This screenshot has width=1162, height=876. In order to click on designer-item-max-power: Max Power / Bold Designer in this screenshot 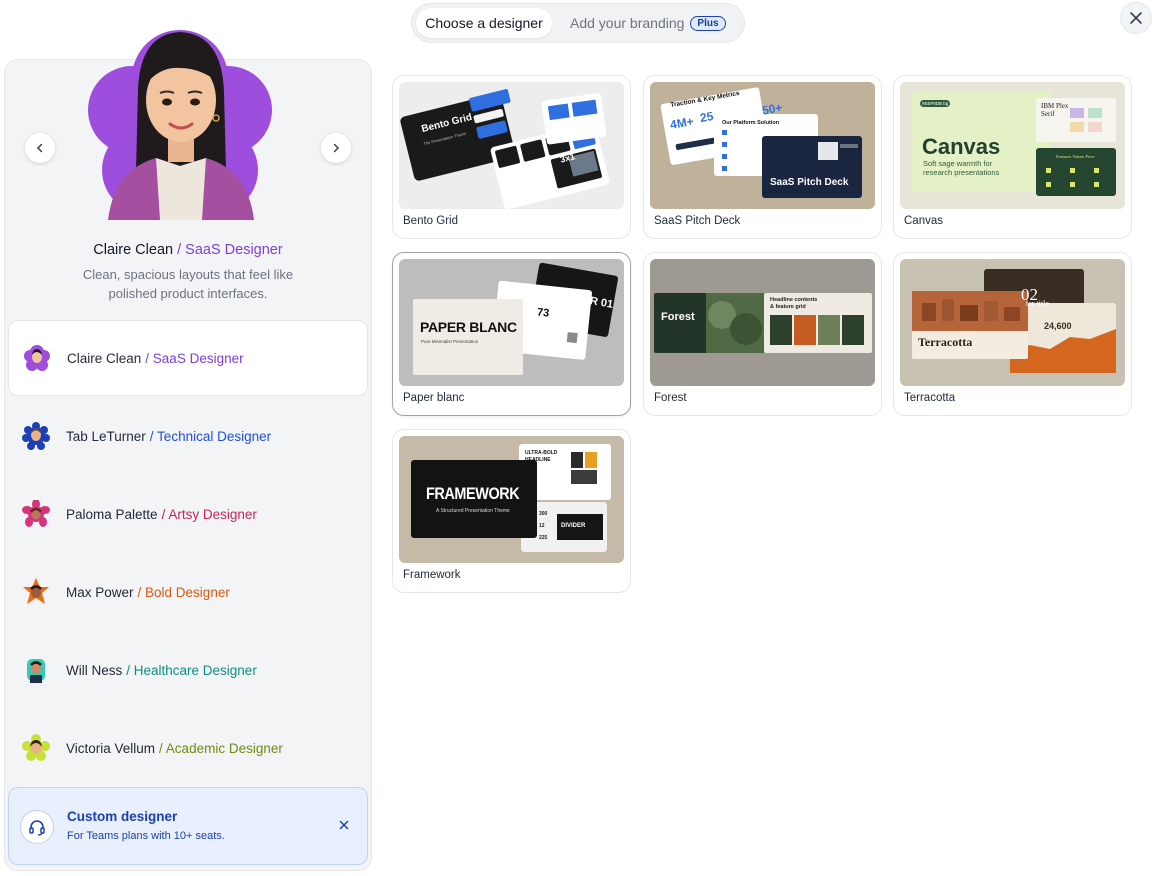, I will do `click(188, 592)`.